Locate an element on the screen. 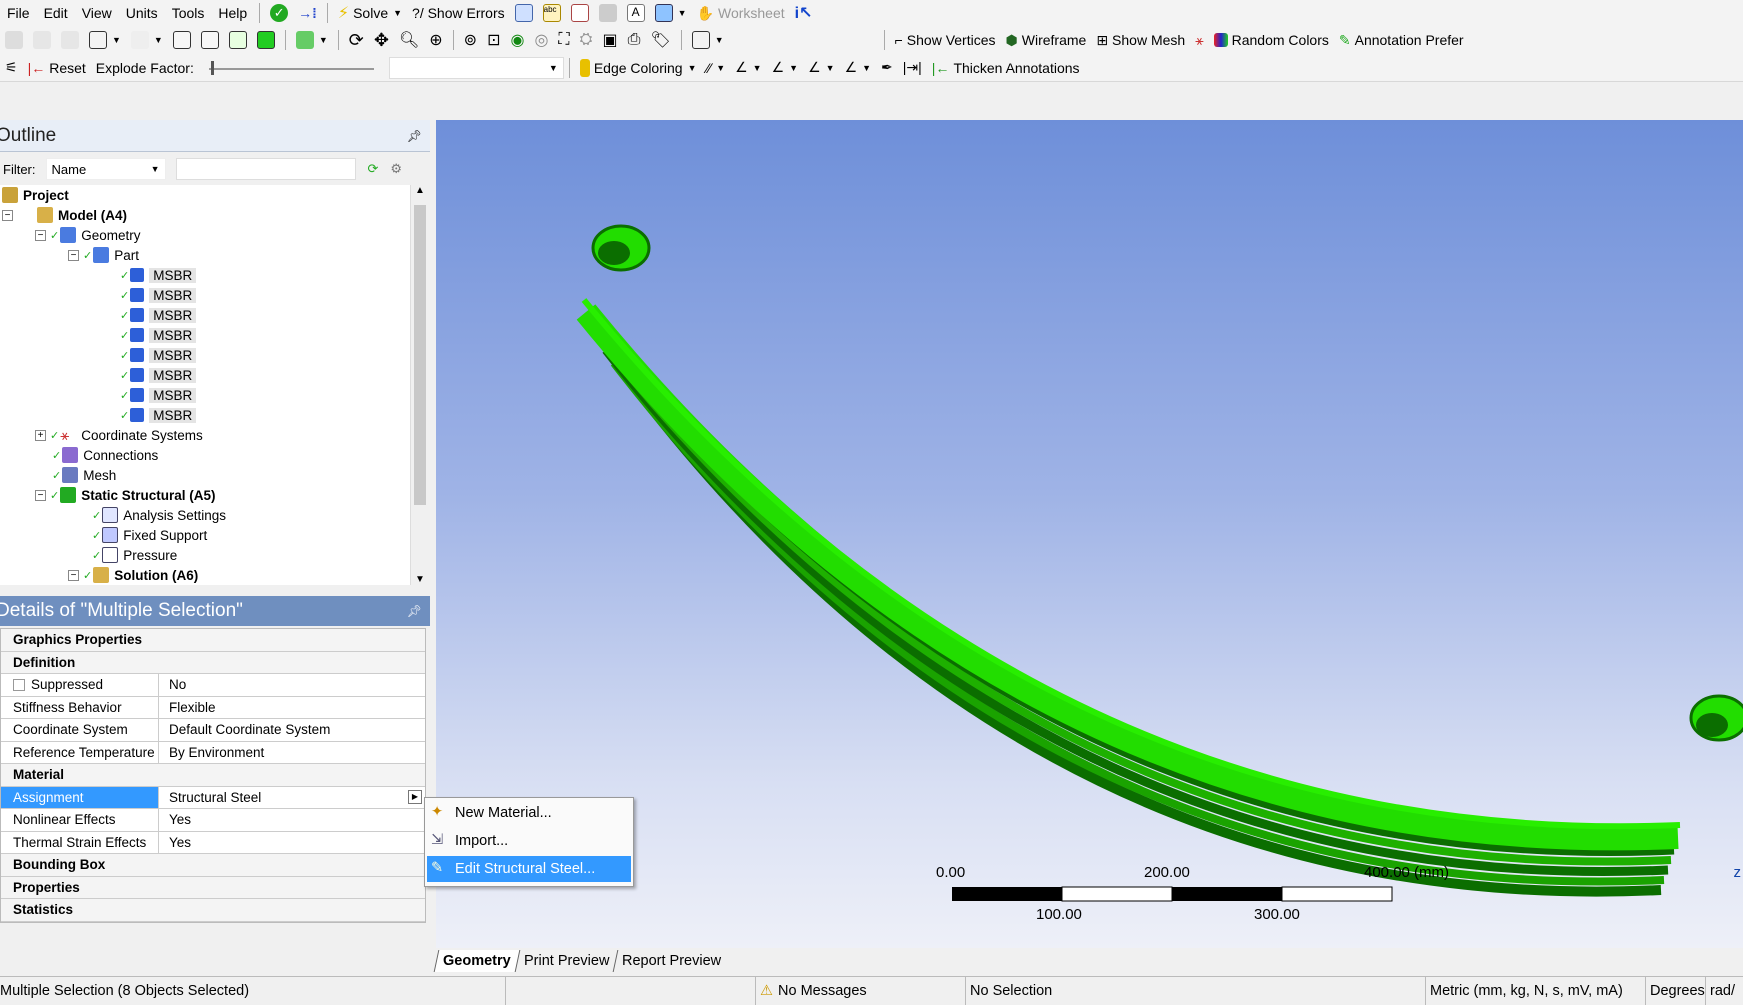 The width and height of the screenshot is (1743, 1005). print-button: ⎙ is located at coordinates (634, 40).